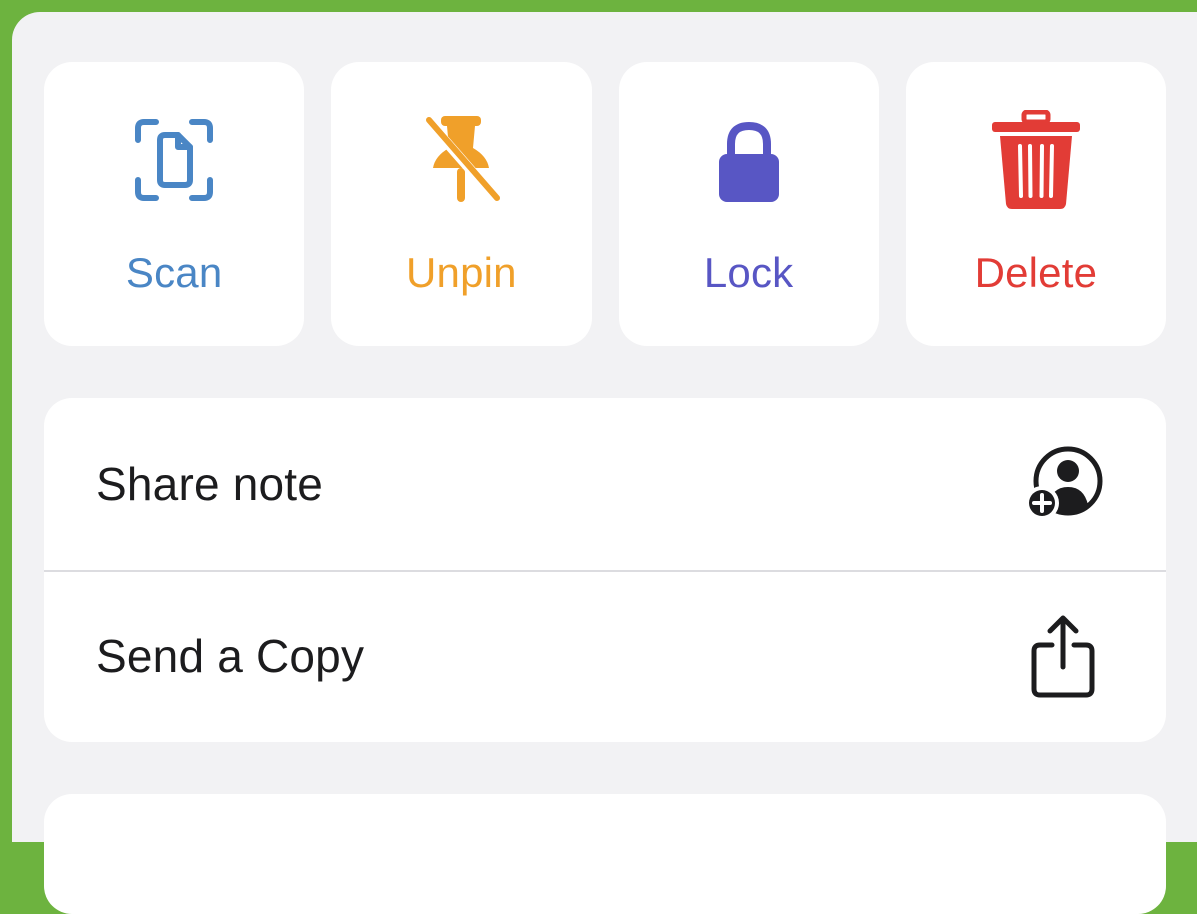 The image size is (1197, 914). What do you see at coordinates (749, 160) in the screenshot?
I see `lock-icon` at bounding box center [749, 160].